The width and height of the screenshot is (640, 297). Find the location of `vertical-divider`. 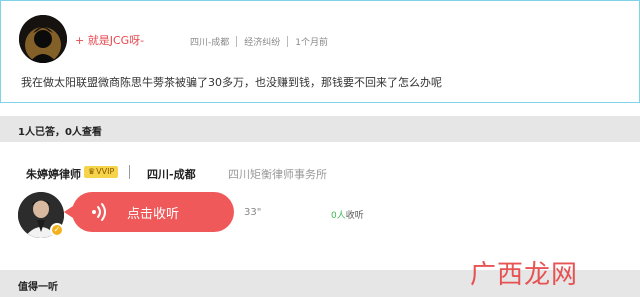

vertical-divider is located at coordinates (129, 172).